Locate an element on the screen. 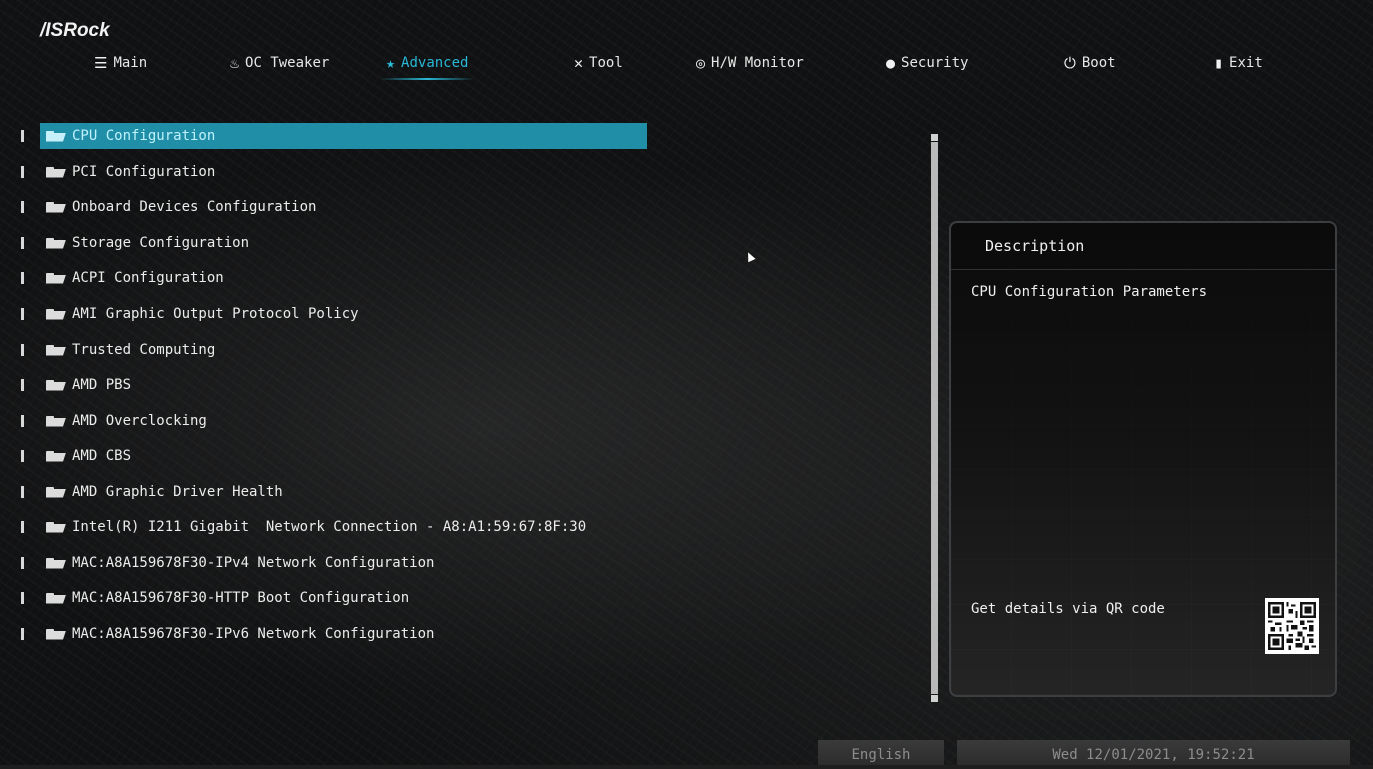 The height and width of the screenshot is (769, 1373). menu-item-amd-overclocking: AMD Overclocking is located at coordinates (330, 421).